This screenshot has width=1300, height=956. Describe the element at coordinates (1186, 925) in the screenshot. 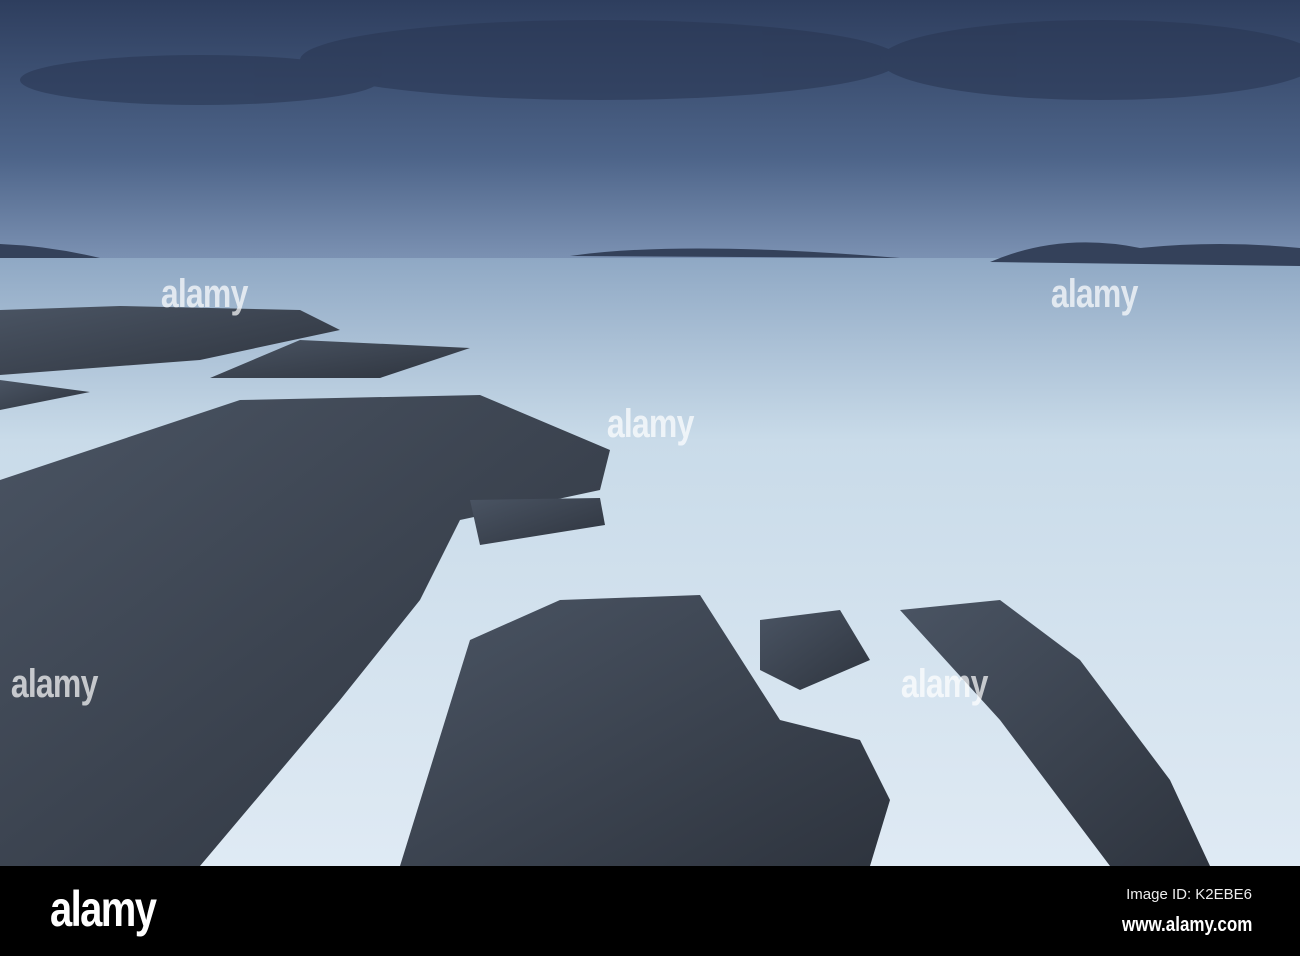

I see `site-url: www.alamy.com` at that location.